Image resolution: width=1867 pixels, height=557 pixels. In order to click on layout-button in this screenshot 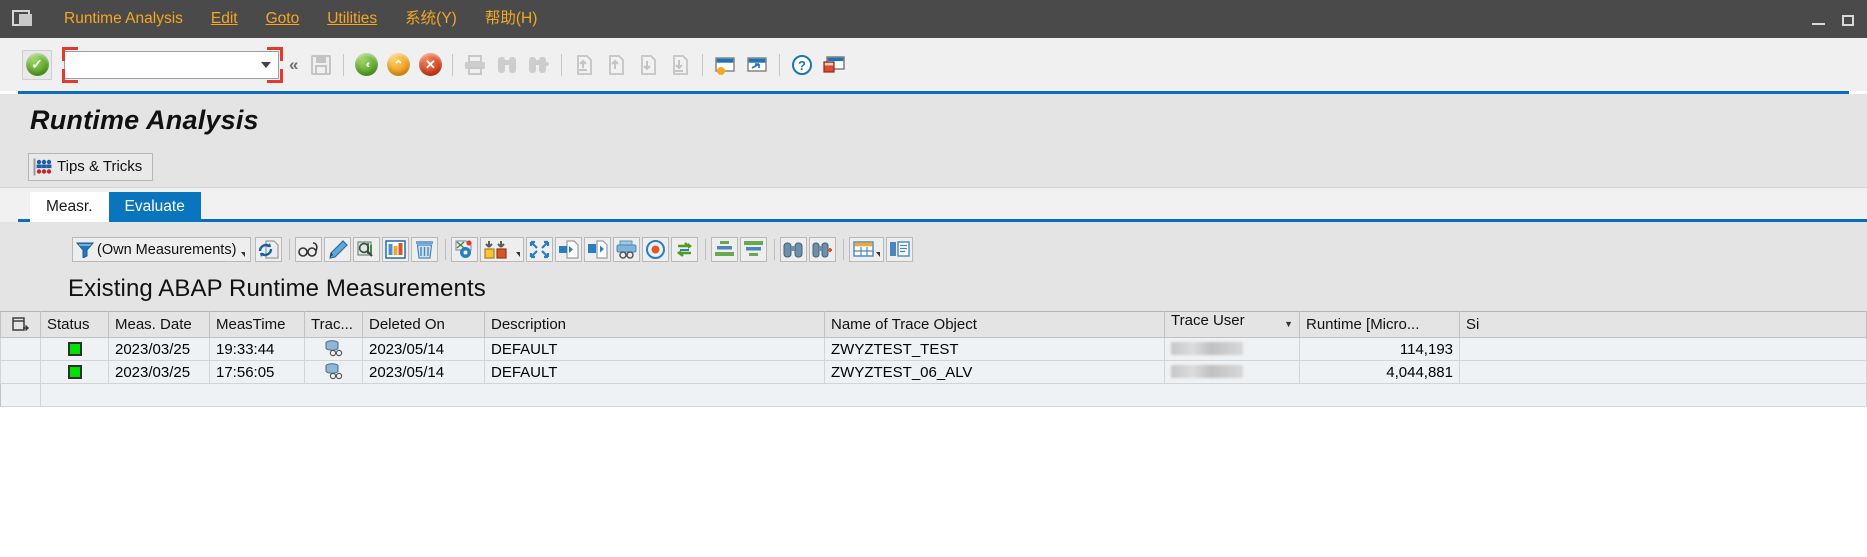, I will do `click(867, 249)`.